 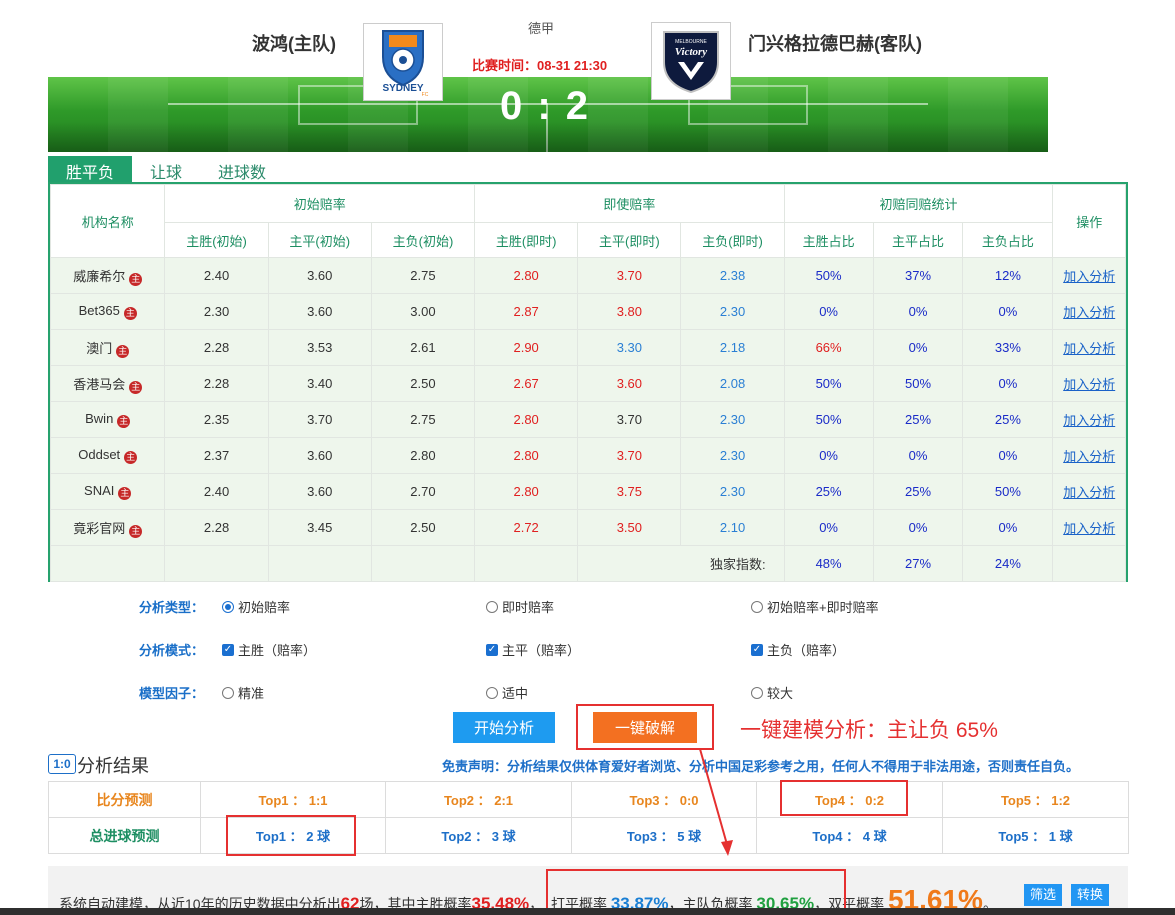 What do you see at coordinates (242, 169) in the screenshot?
I see `tab-total-goals: 进球数` at bounding box center [242, 169].